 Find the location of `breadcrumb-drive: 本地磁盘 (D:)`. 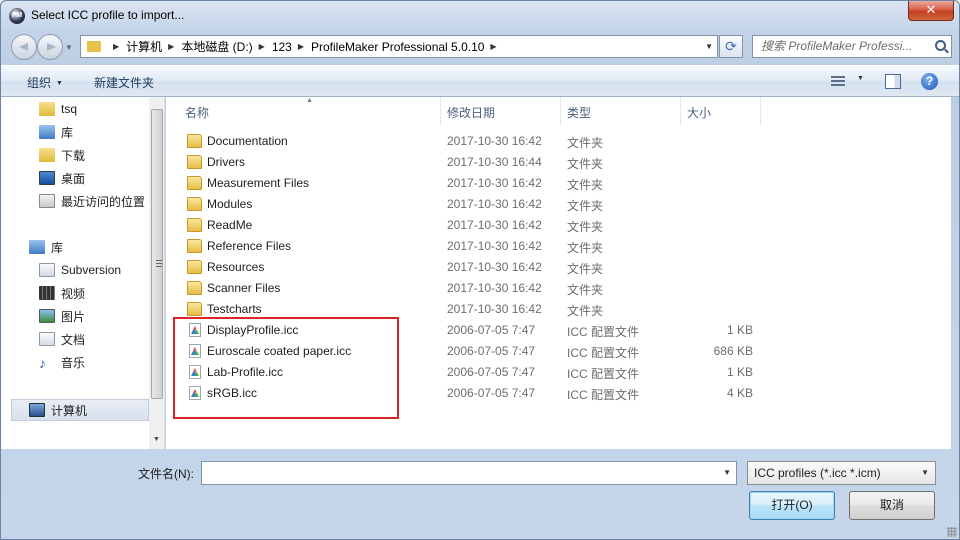

breadcrumb-drive: 本地磁盘 (D:) is located at coordinates (216, 46).